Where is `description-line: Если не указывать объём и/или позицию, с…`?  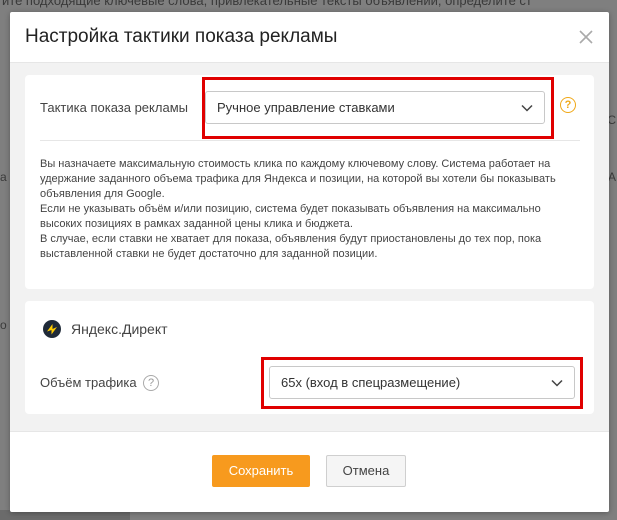 description-line: Если не указывать объём и/или позицию, с… is located at coordinates (290, 209).